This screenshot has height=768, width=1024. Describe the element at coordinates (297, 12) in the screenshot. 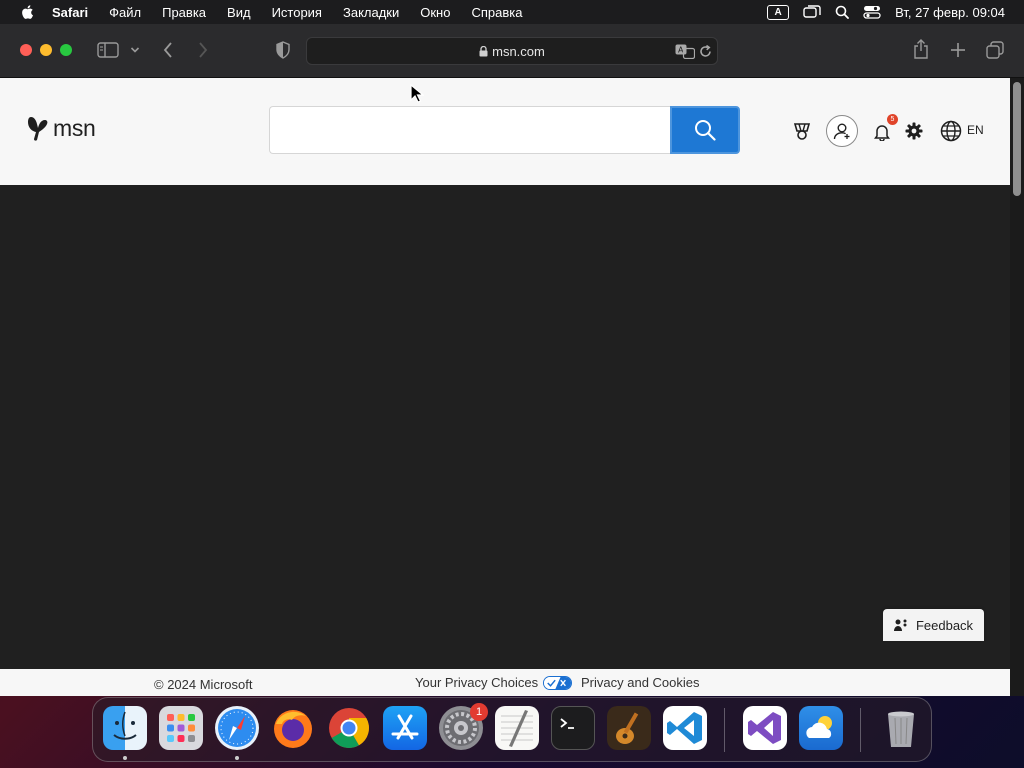

I see `menu-history: История` at that location.